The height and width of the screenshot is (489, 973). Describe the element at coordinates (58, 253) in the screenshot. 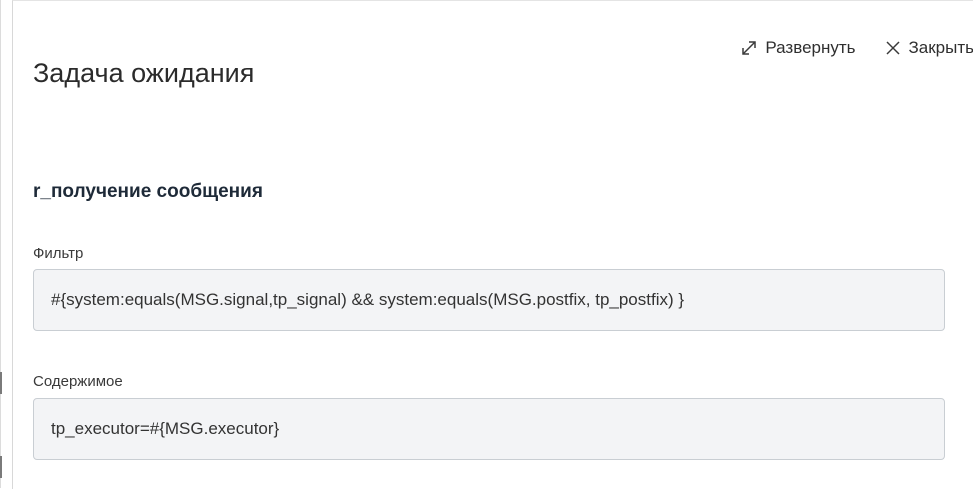

I see `filter-label: Фильтр` at that location.